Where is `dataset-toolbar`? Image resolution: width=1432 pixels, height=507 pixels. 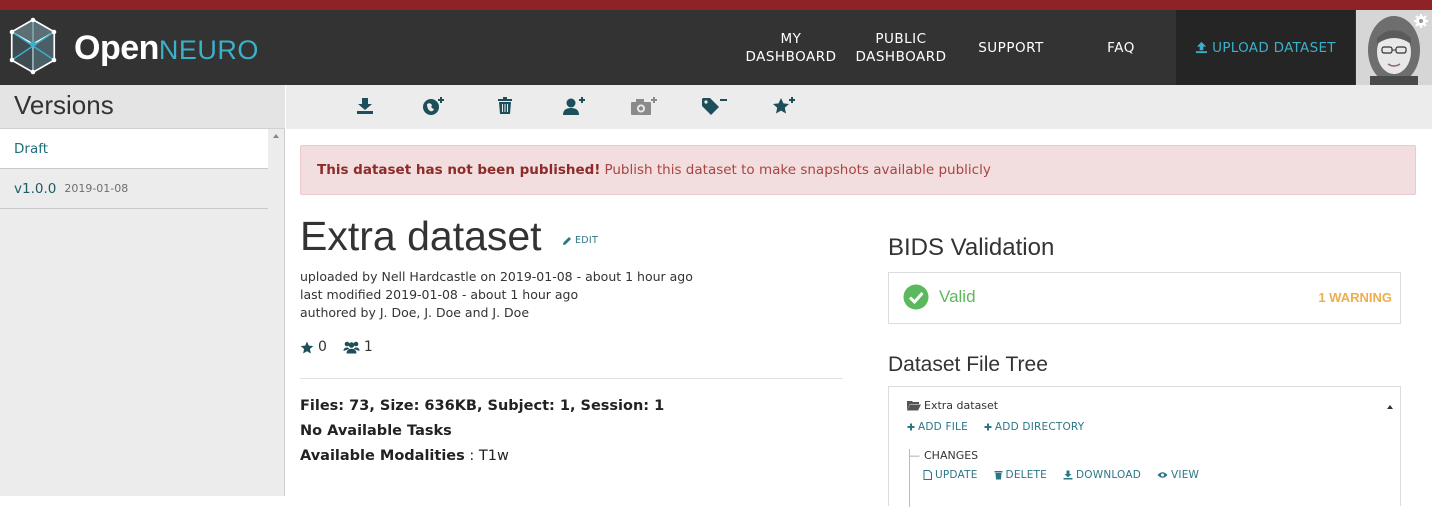 dataset-toolbar is located at coordinates (859, 107).